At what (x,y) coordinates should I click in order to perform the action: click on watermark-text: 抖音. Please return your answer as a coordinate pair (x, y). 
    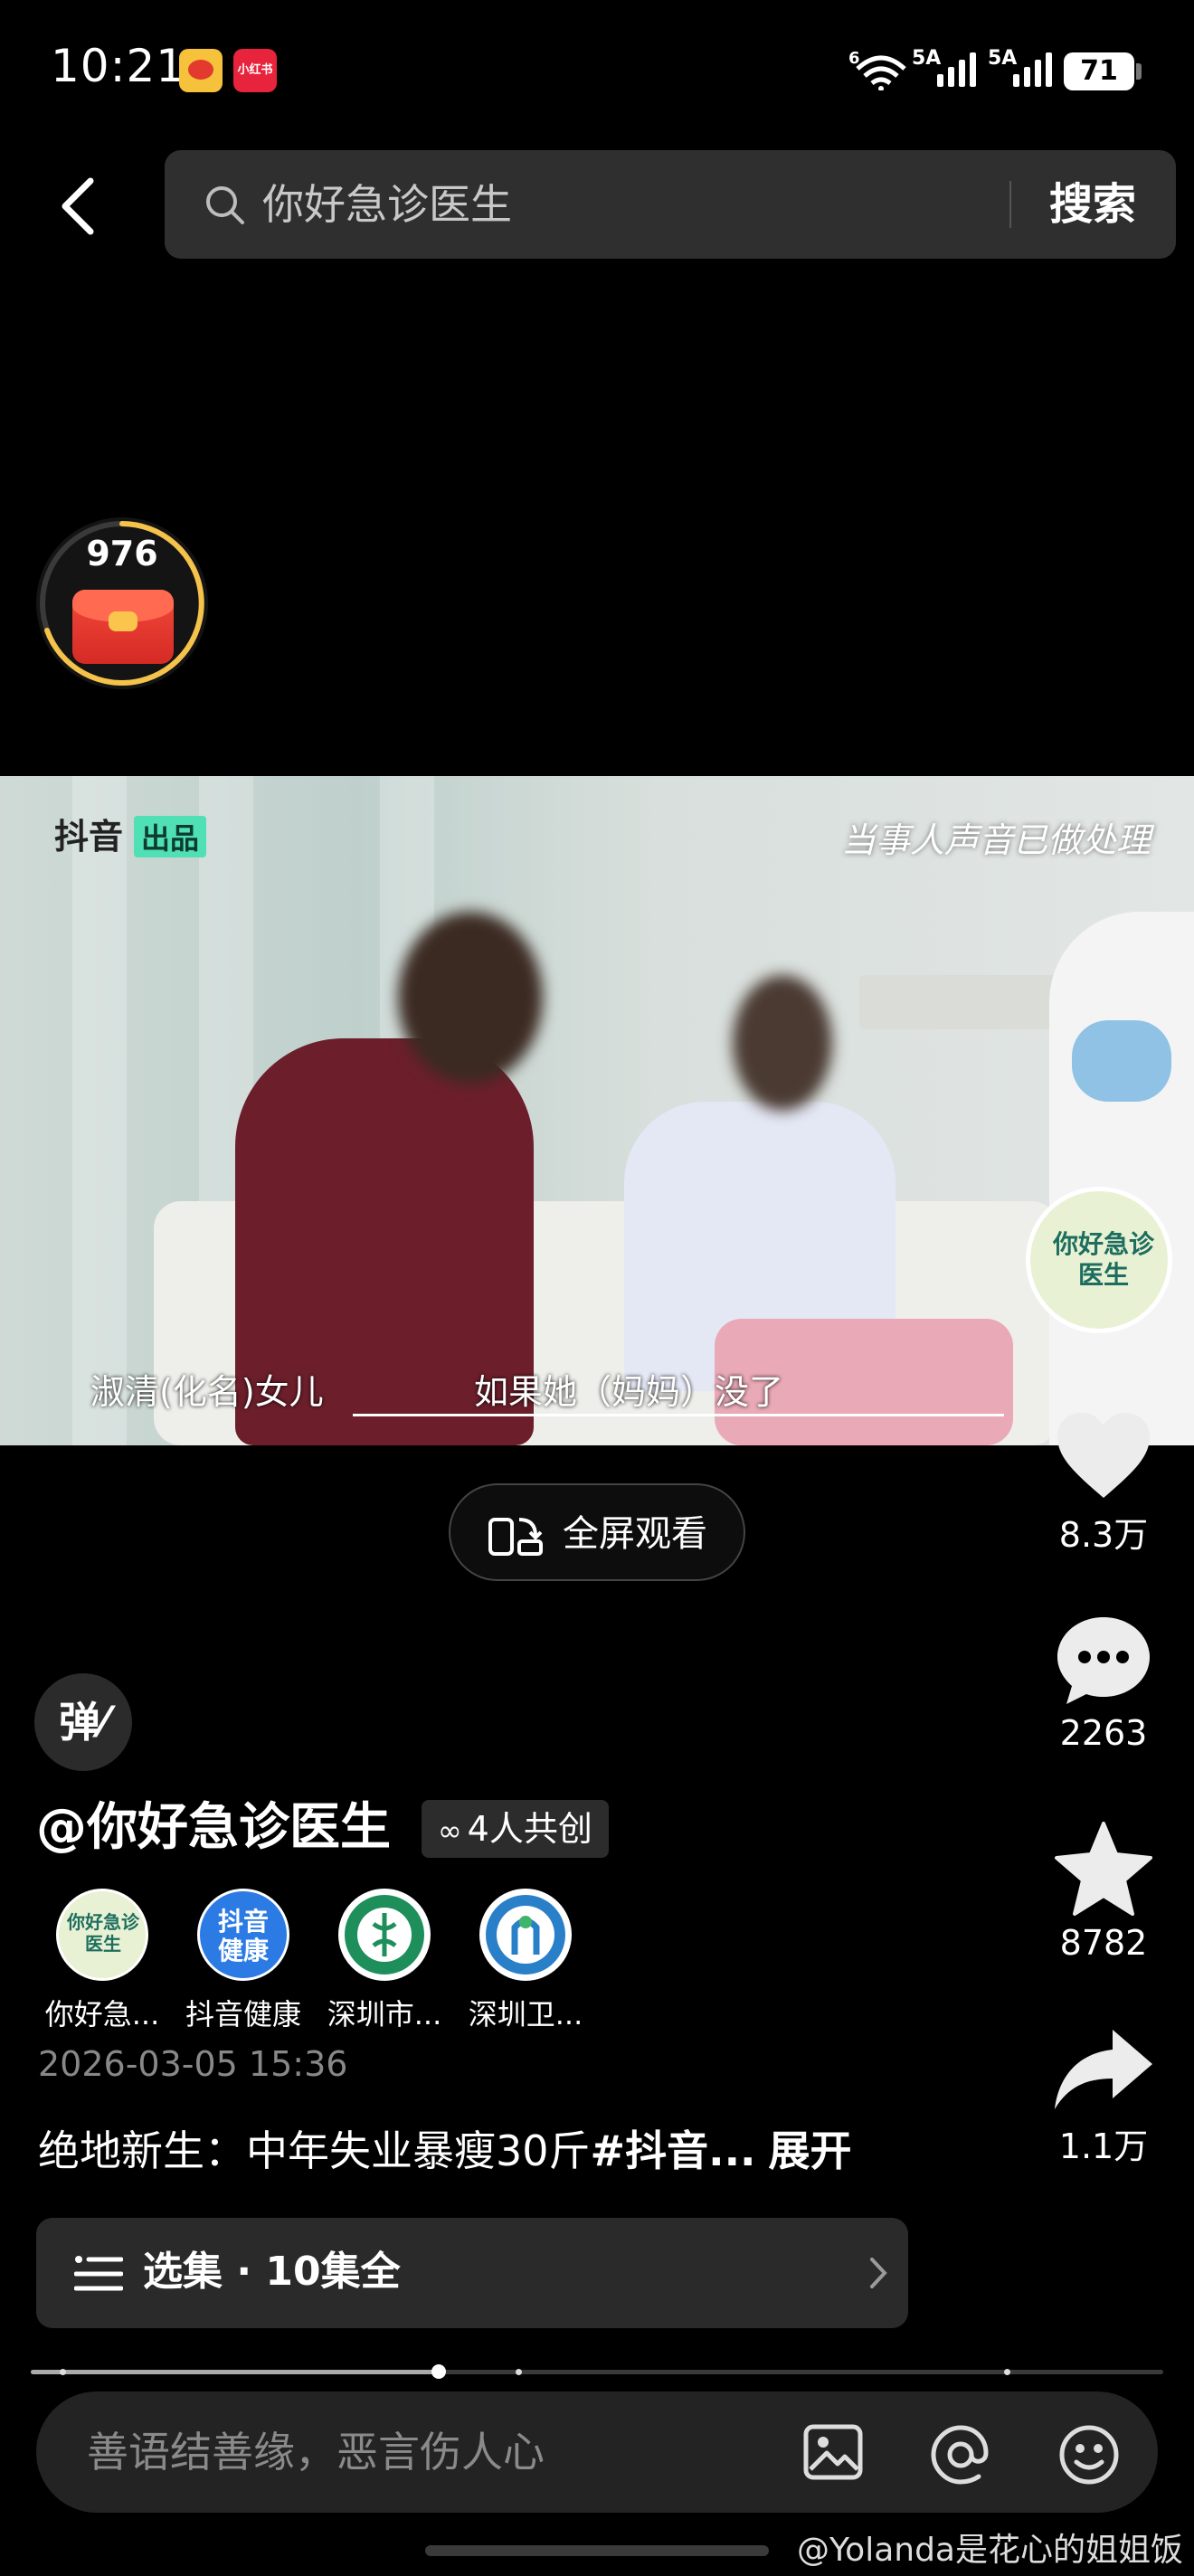
    Looking at the image, I should click on (89, 837).